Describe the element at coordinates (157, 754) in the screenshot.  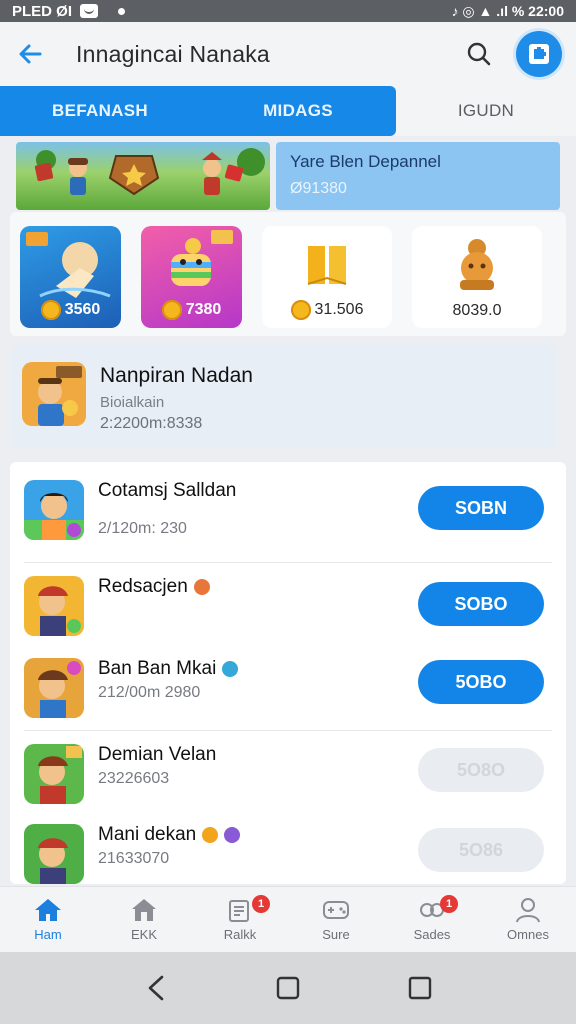
I see `list-item-title: Demian Velan` at that location.